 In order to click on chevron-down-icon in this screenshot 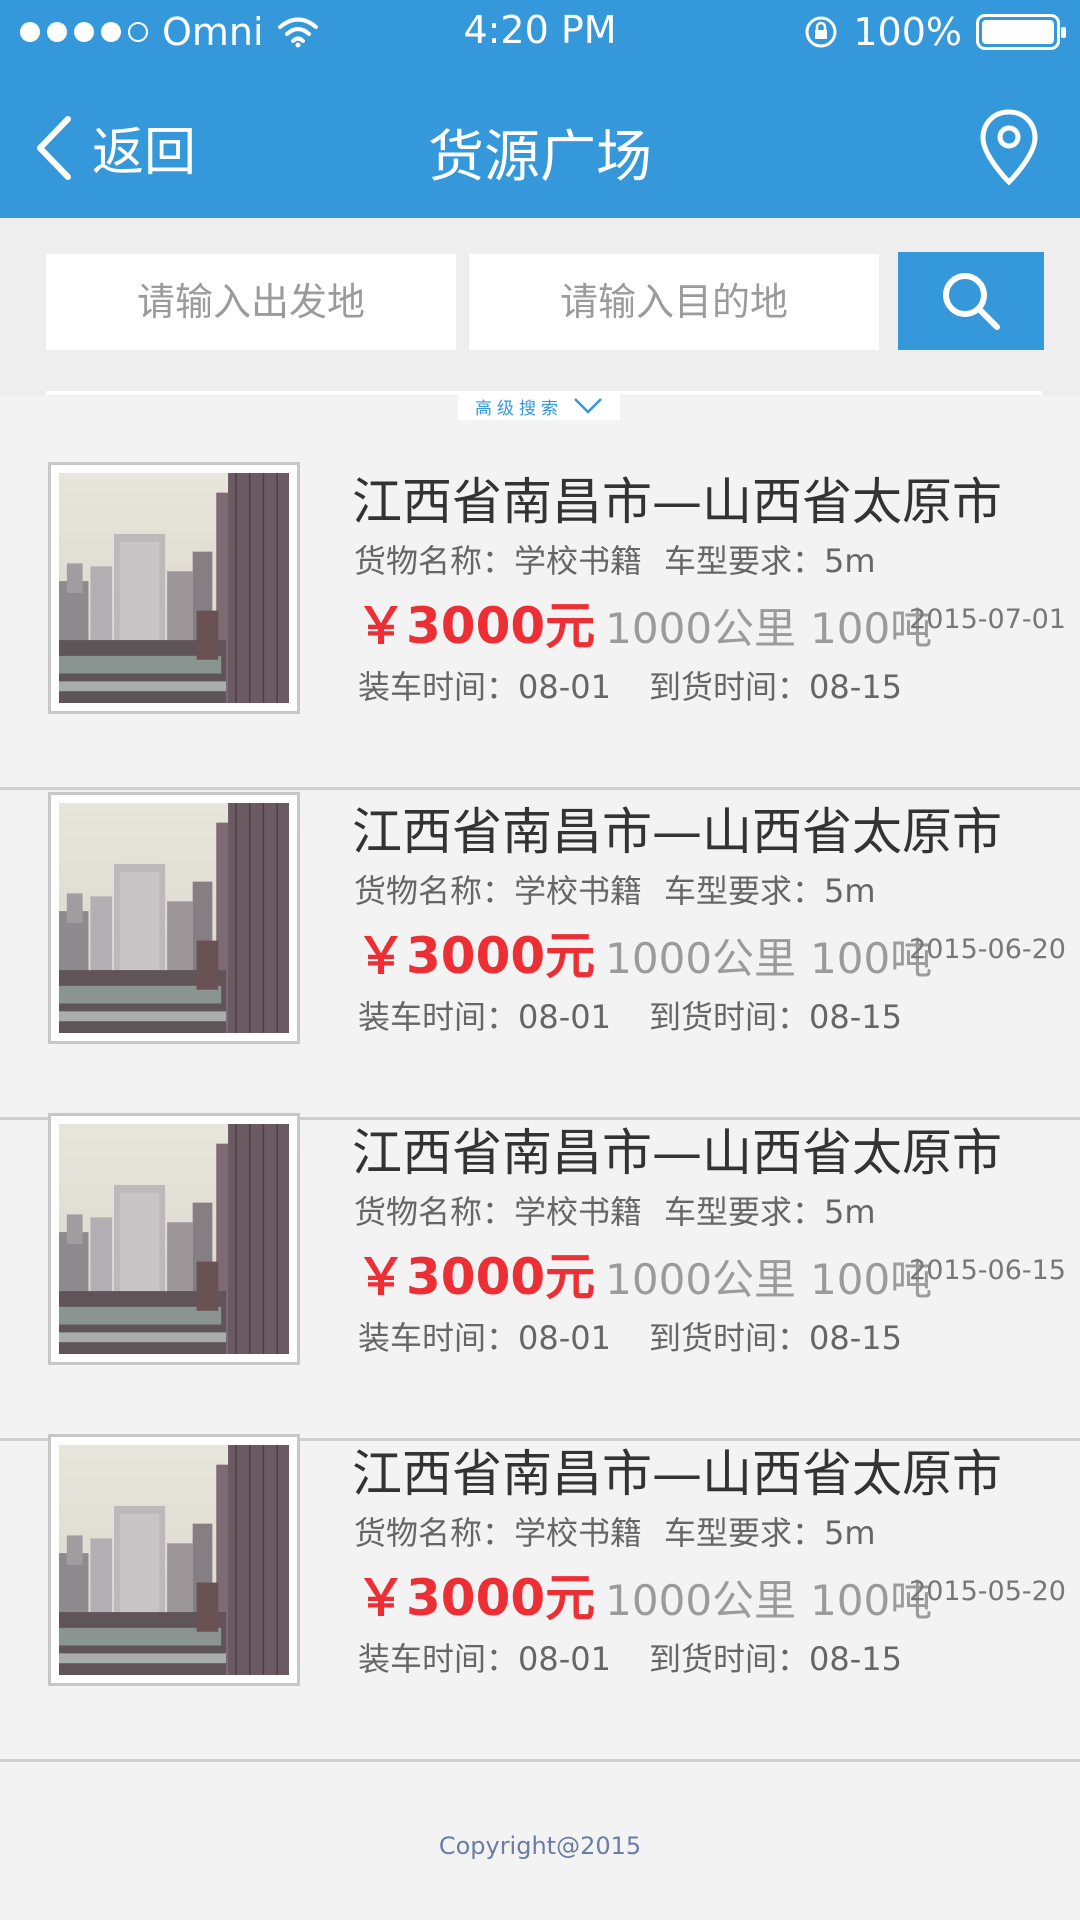, I will do `click(588, 406)`.